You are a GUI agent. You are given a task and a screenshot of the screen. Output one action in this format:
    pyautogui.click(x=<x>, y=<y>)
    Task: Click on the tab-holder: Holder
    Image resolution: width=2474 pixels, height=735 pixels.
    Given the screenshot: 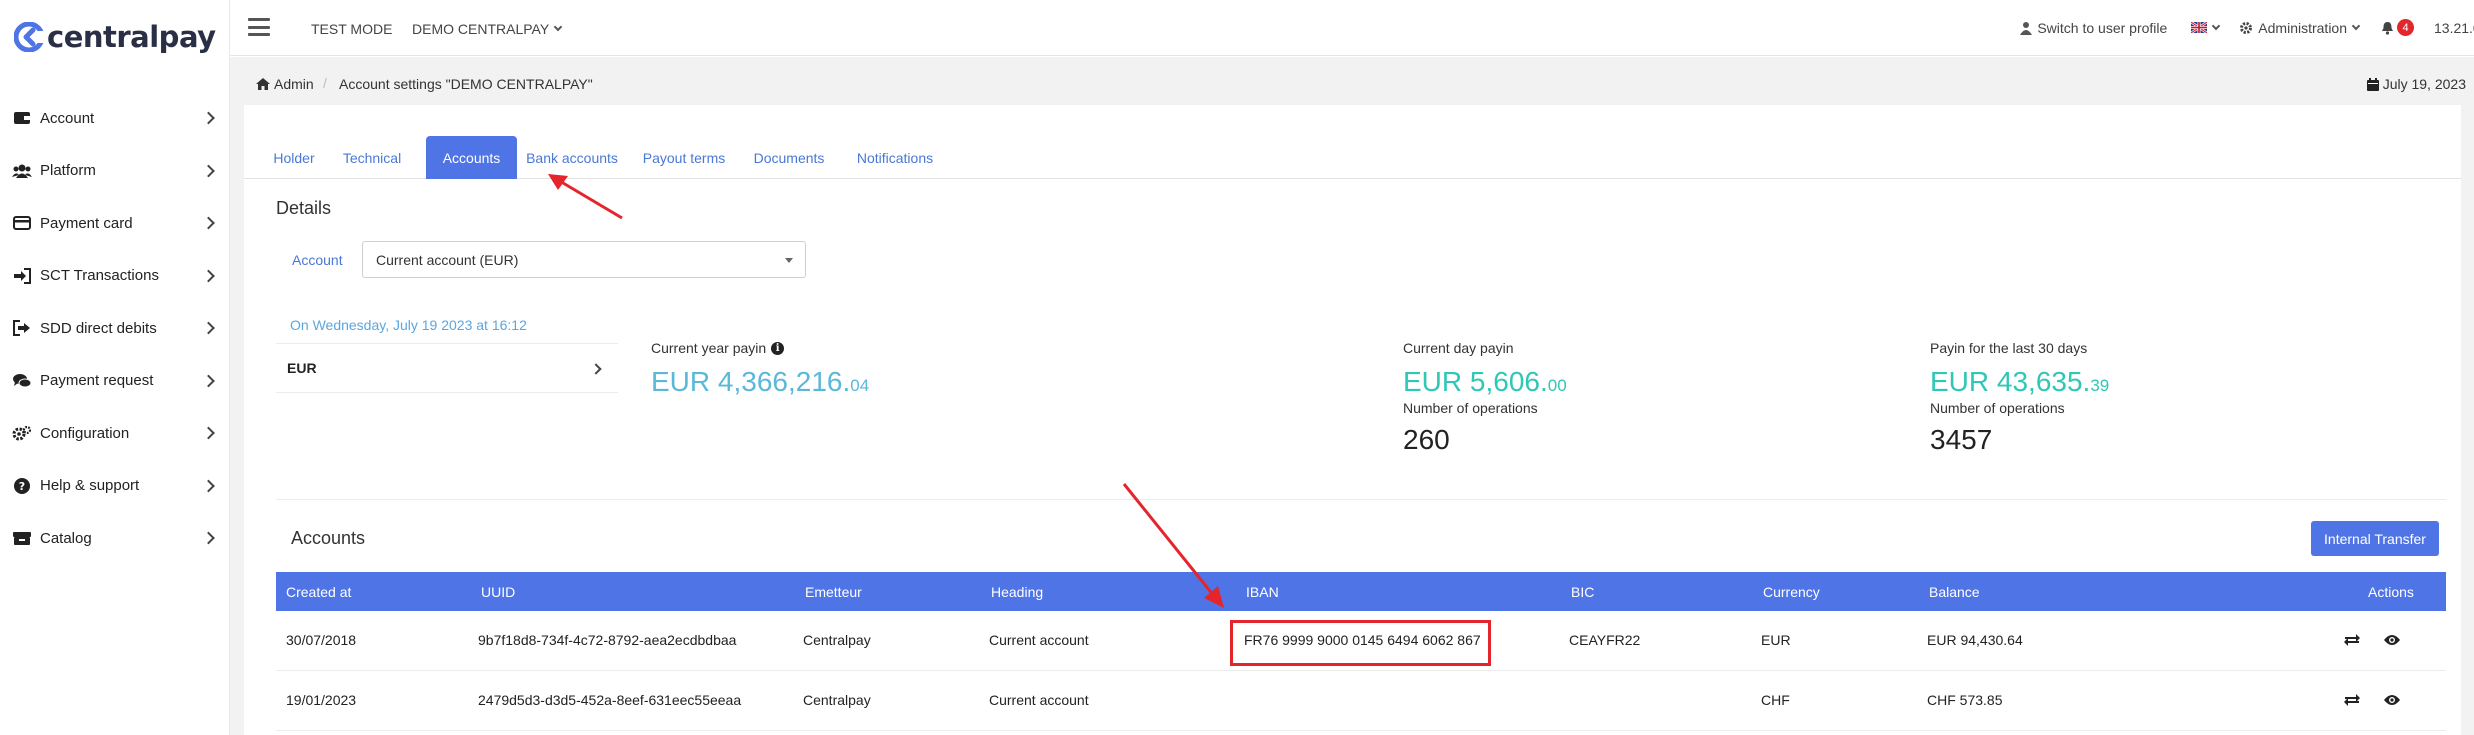 What is the action you would take?
    pyautogui.click(x=294, y=157)
    